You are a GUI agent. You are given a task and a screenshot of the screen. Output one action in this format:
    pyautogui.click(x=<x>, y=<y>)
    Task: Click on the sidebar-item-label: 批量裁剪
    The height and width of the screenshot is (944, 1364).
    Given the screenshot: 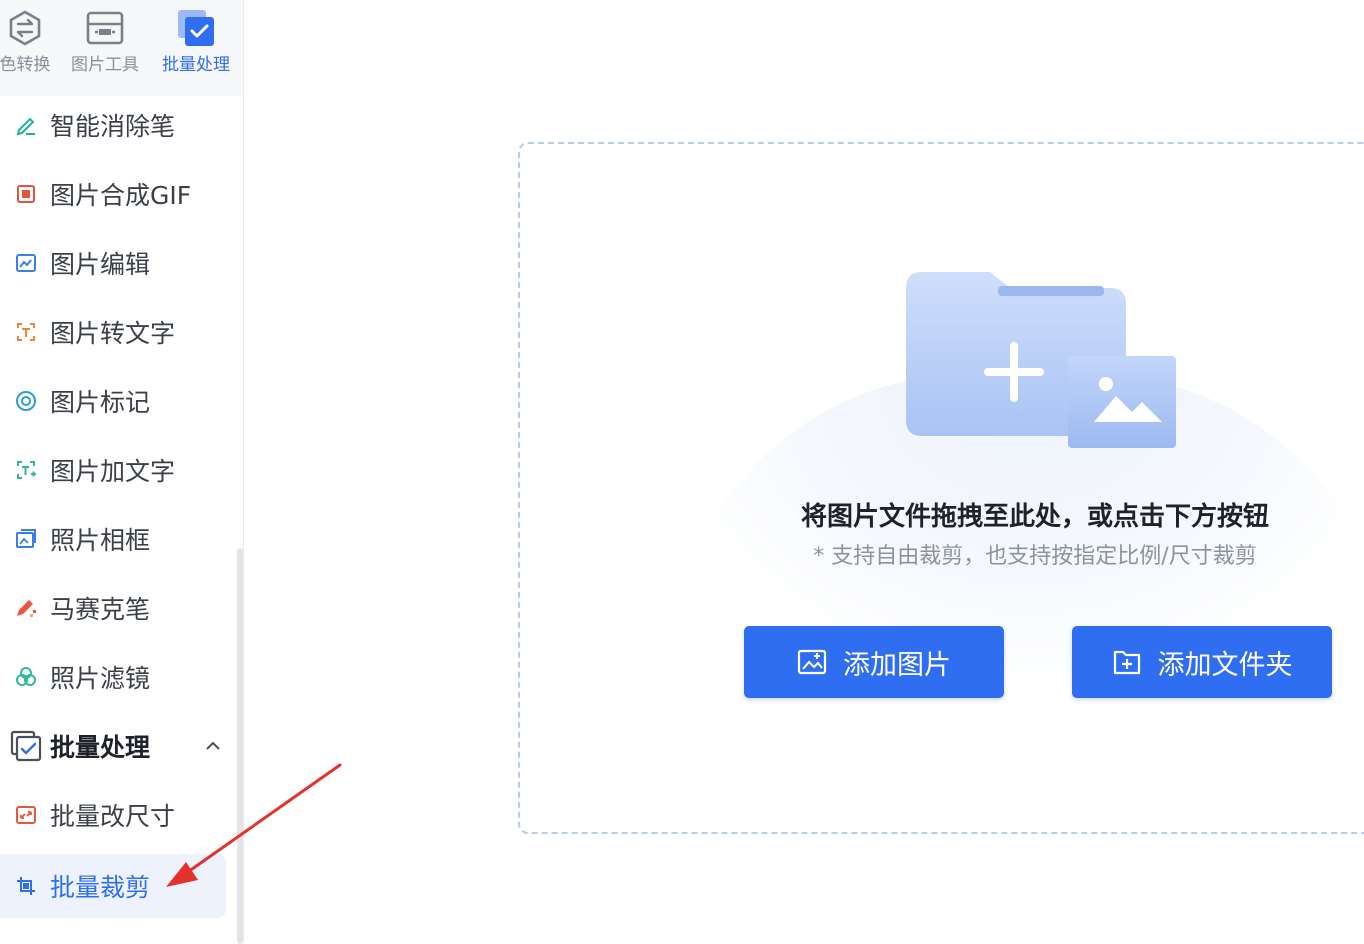 What is the action you would take?
    pyautogui.click(x=100, y=887)
    